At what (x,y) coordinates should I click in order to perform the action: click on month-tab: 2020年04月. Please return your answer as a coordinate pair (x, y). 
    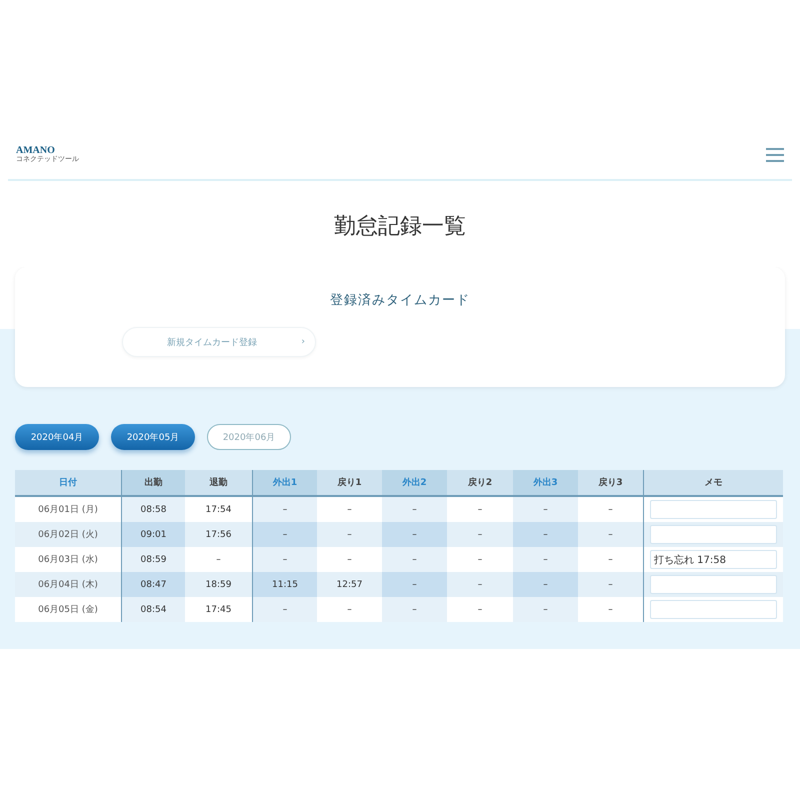
    Looking at the image, I should click on (57, 437).